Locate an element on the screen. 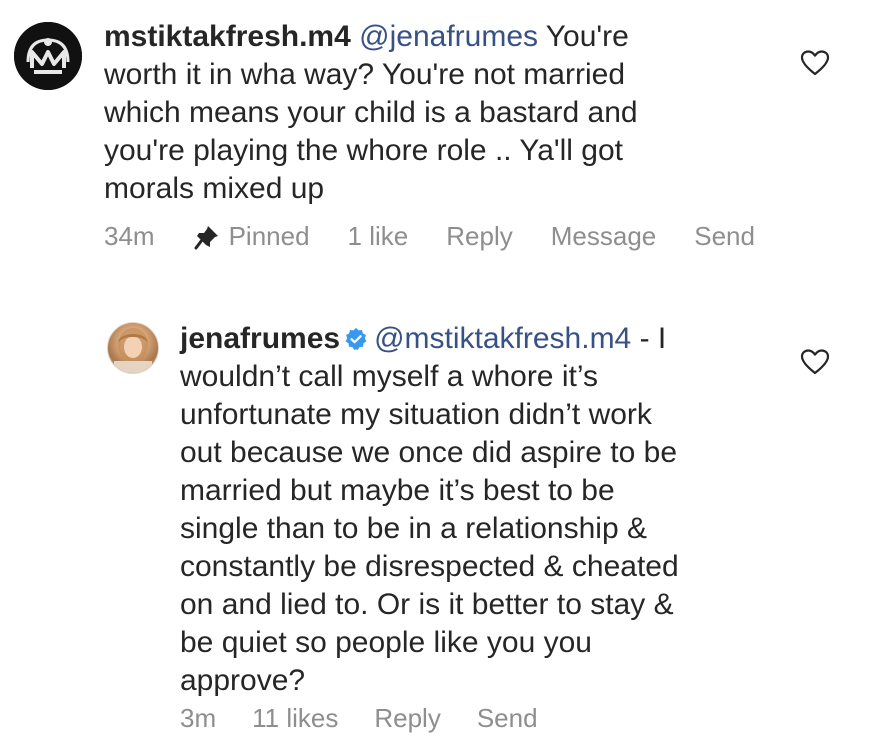 The image size is (874, 740). comment-username: mstiktakfresh.m4 is located at coordinates (227, 36).